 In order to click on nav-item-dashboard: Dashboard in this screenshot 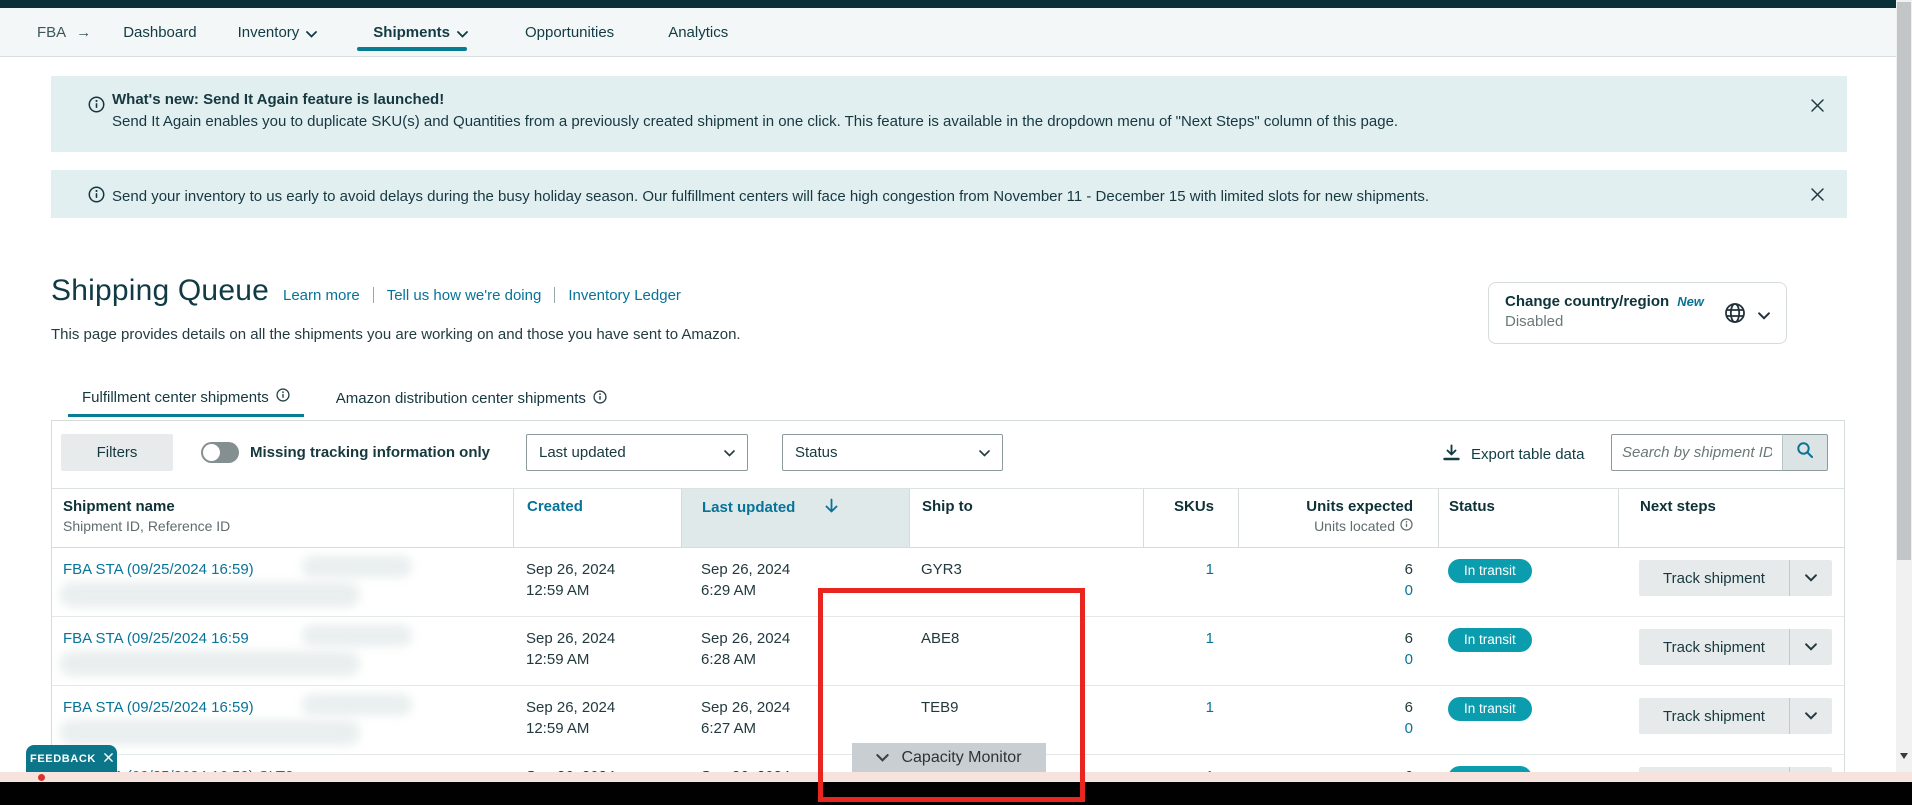, I will do `click(159, 32)`.